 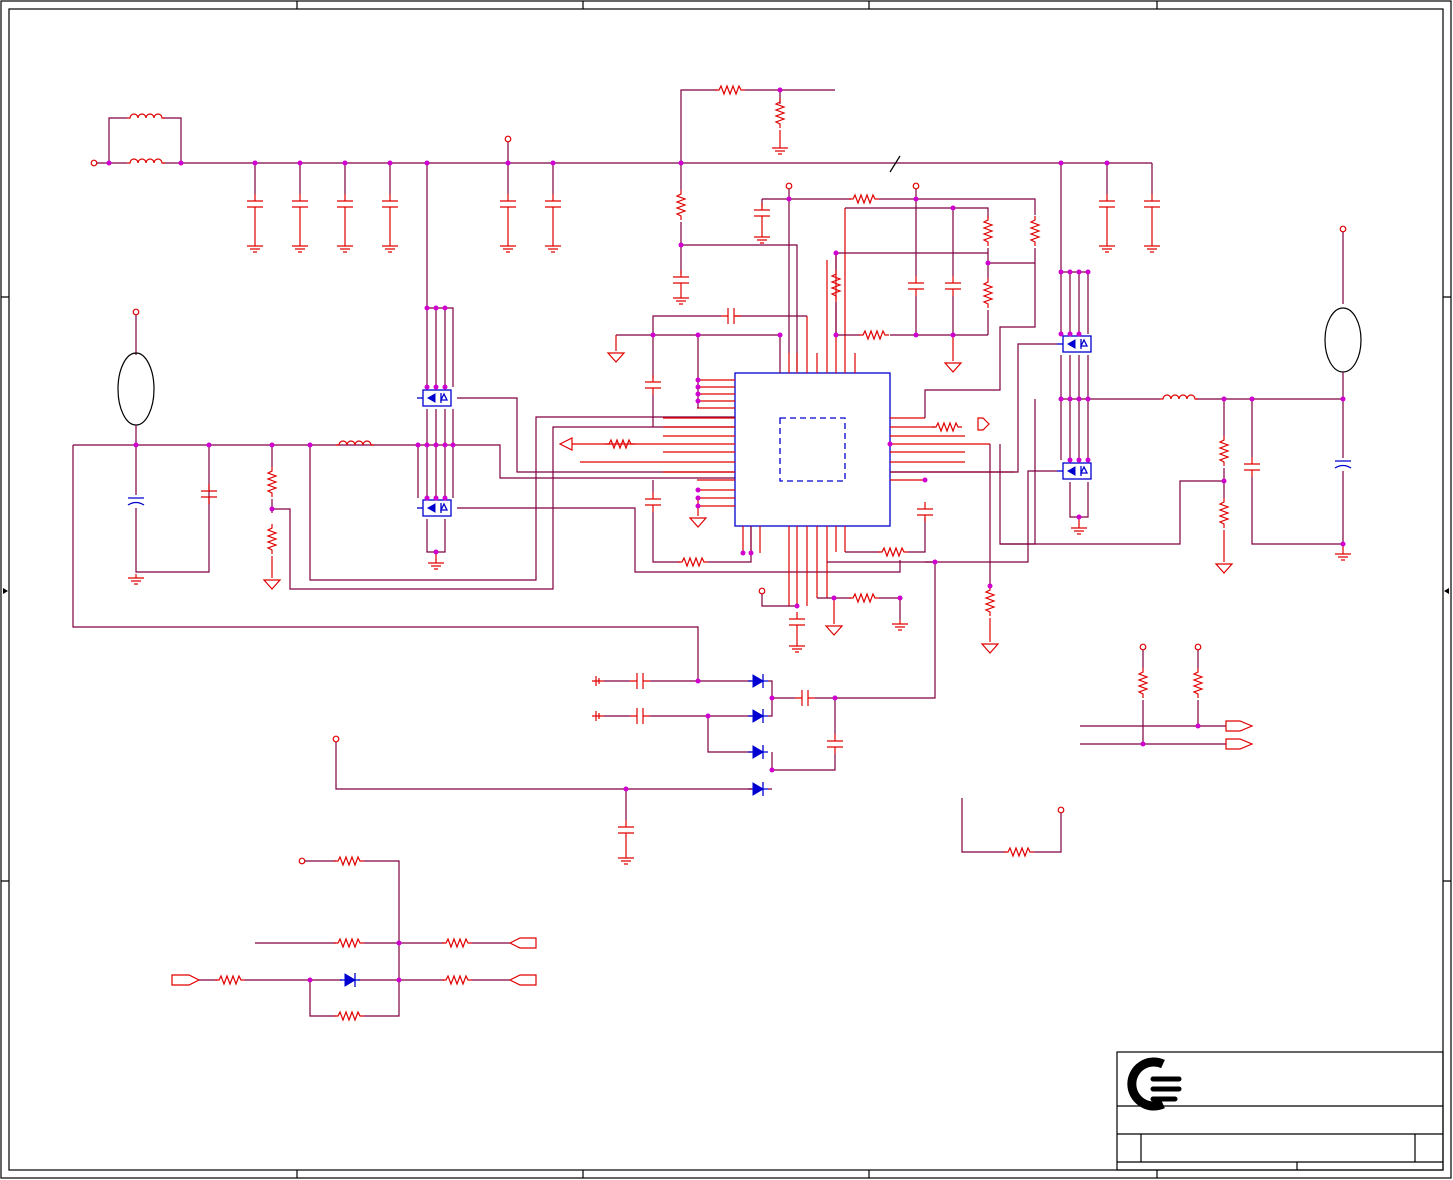 What do you see at coordinates (1154, 1084) in the screenshot?
I see `company-logo` at bounding box center [1154, 1084].